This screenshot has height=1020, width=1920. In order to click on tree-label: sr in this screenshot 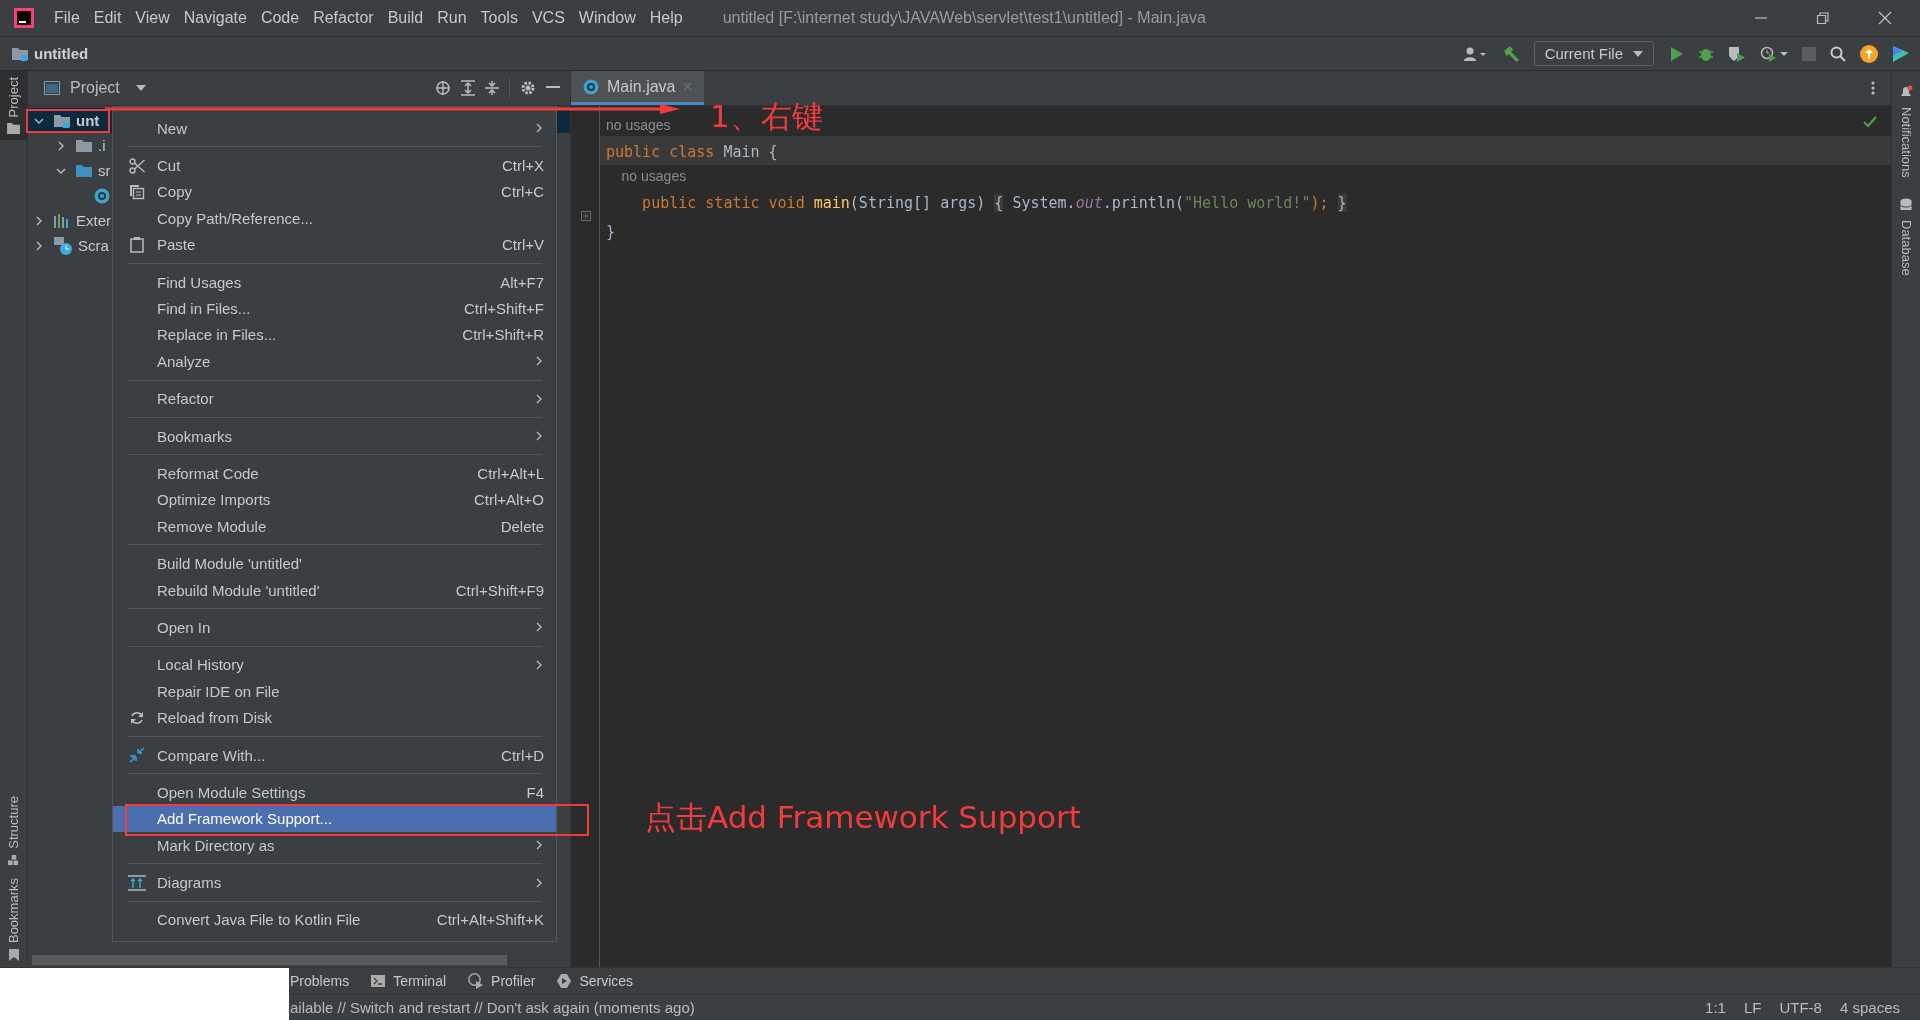, I will do `click(104, 170)`.